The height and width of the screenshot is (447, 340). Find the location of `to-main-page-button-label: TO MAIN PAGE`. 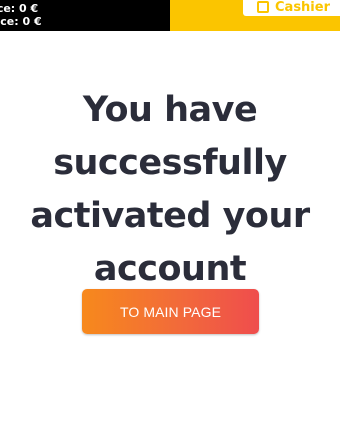

to-main-page-button-label: TO MAIN PAGE is located at coordinates (170, 311).